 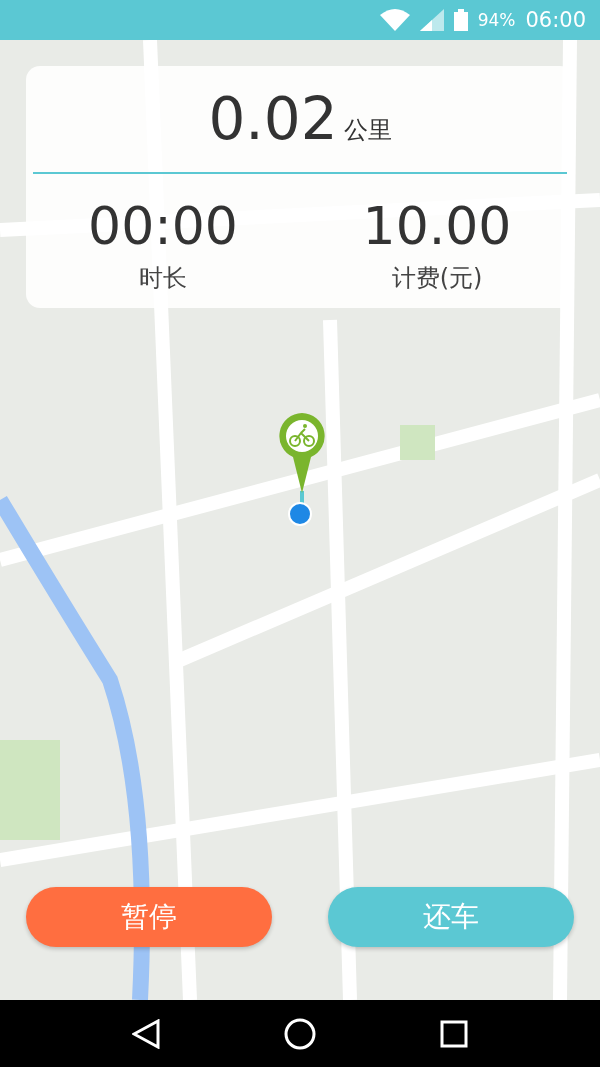 What do you see at coordinates (163, 278) in the screenshot?
I see `stat-label: 时长` at bounding box center [163, 278].